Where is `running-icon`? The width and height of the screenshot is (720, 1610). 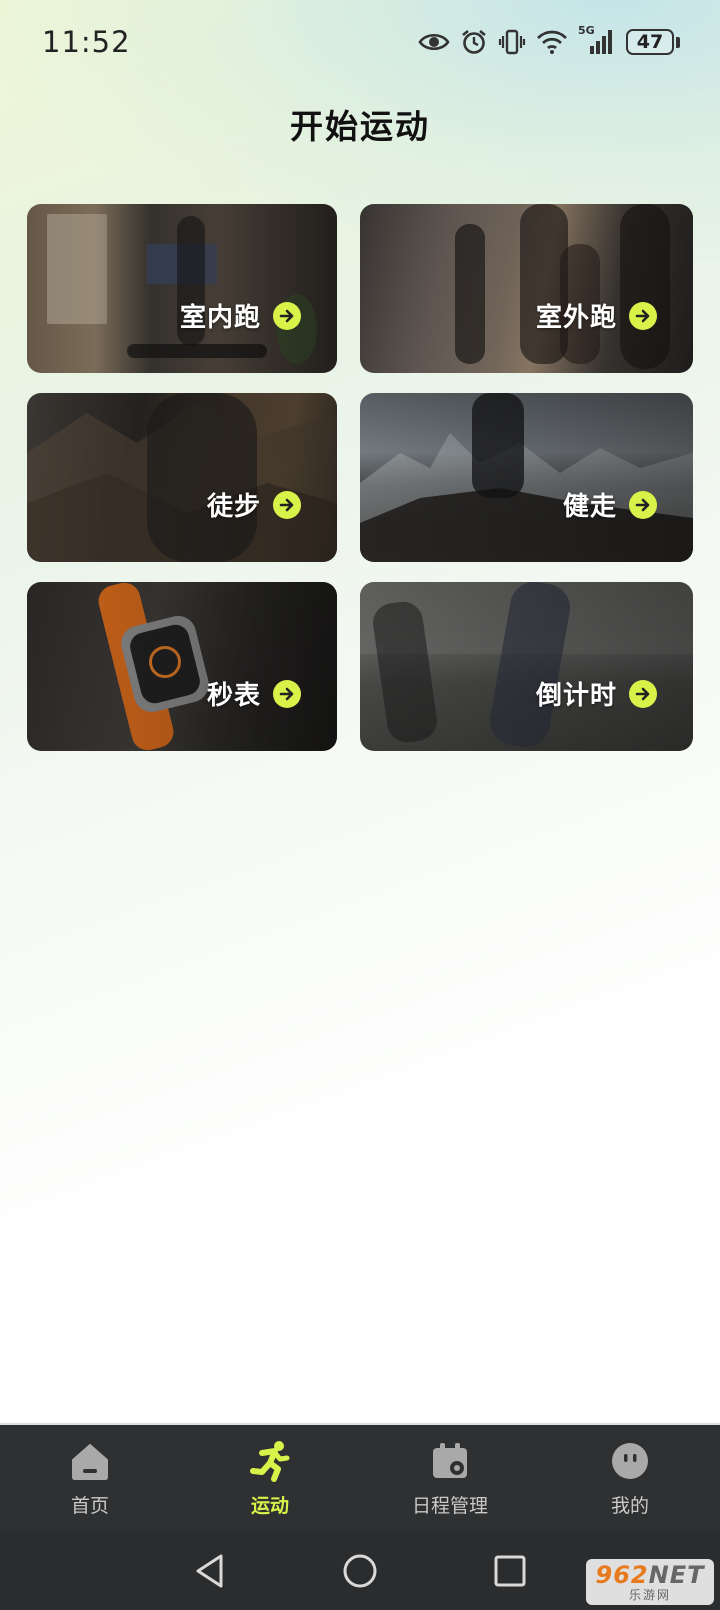
running-icon is located at coordinates (270, 1461).